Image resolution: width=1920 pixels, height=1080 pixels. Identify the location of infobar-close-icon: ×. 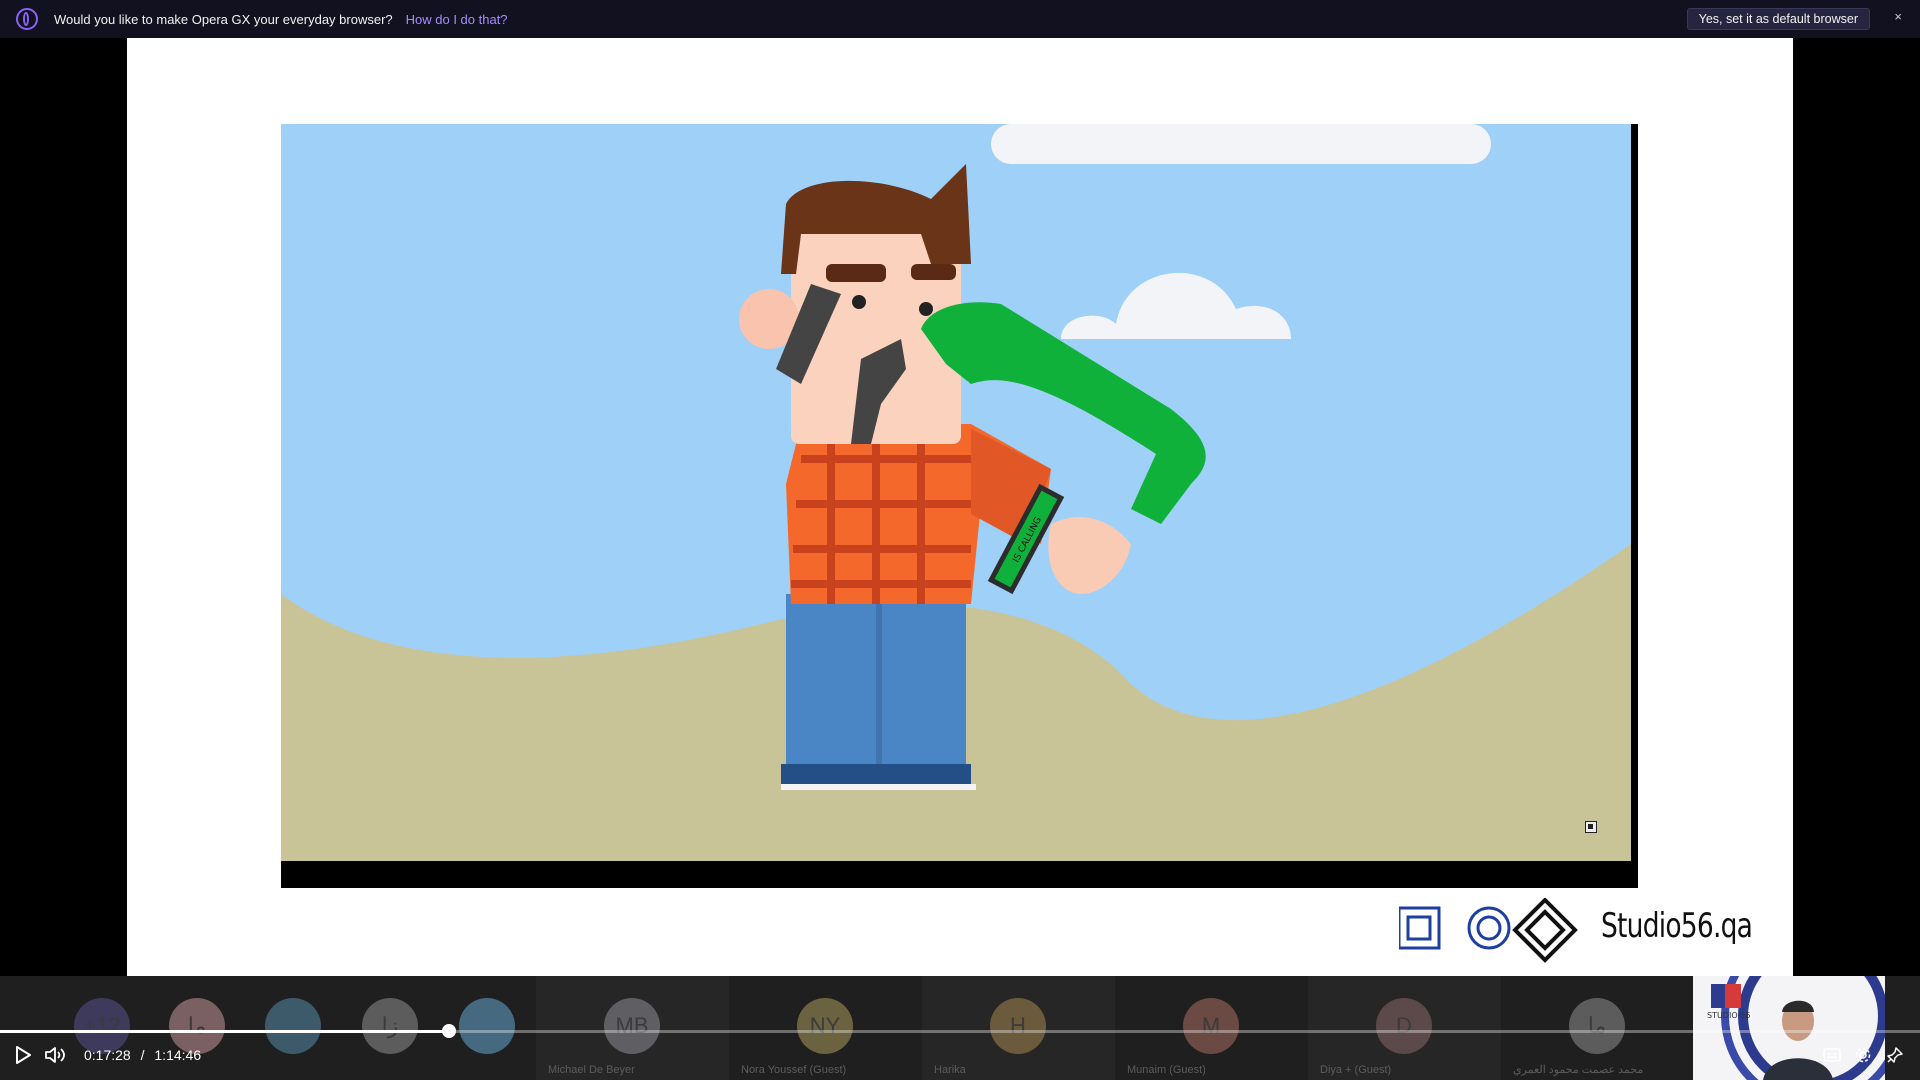
(1898, 16).